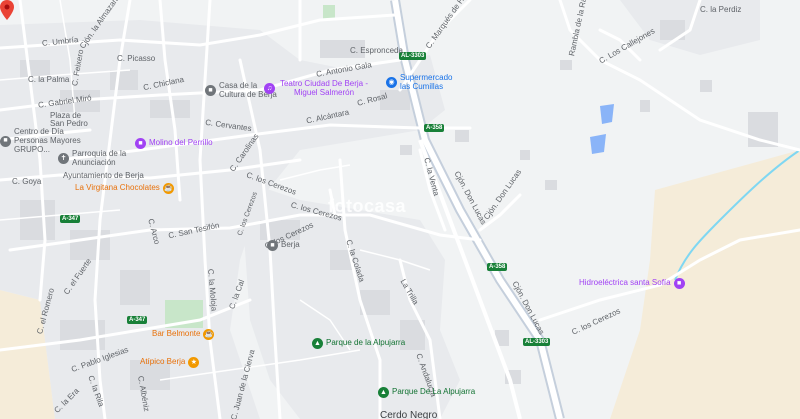 The height and width of the screenshot is (419, 800). I want to click on road-shield-al3303-top: AL-3303, so click(413, 56).